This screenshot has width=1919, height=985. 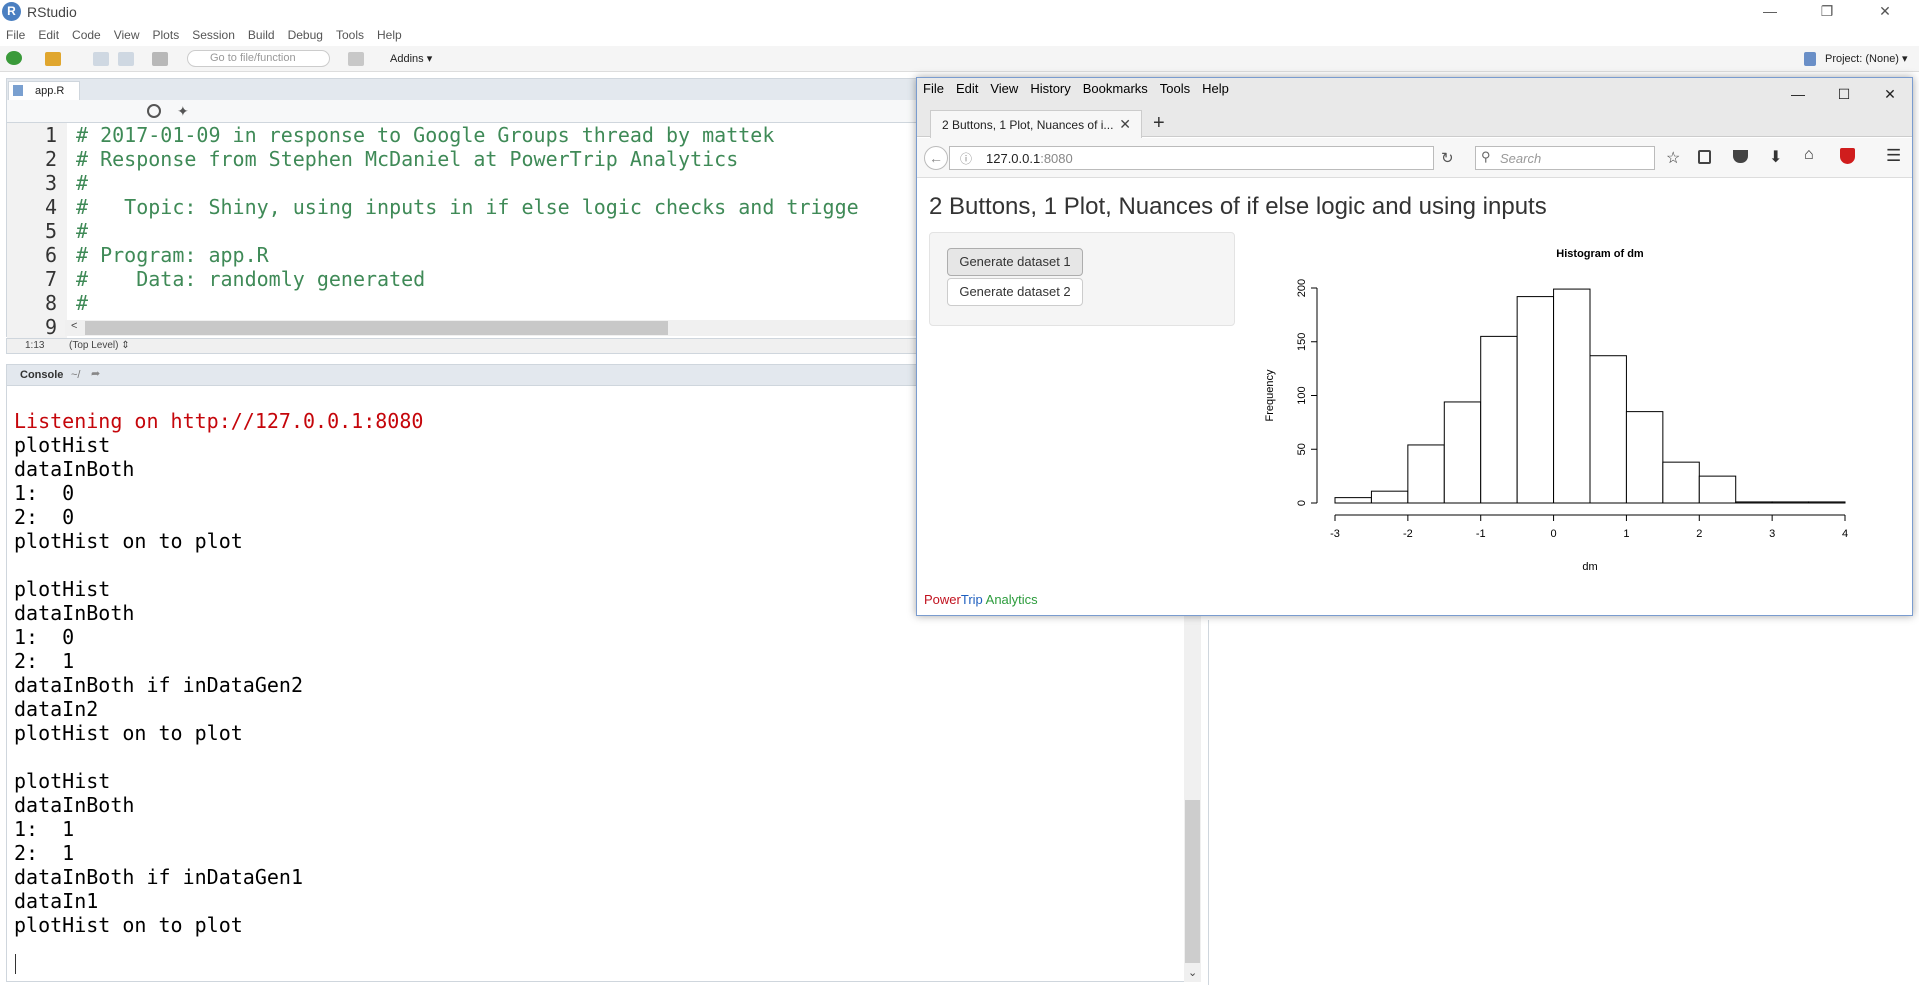 I want to click on generate-dataset-1-button: Generate dataset 1, so click(x=1015, y=262).